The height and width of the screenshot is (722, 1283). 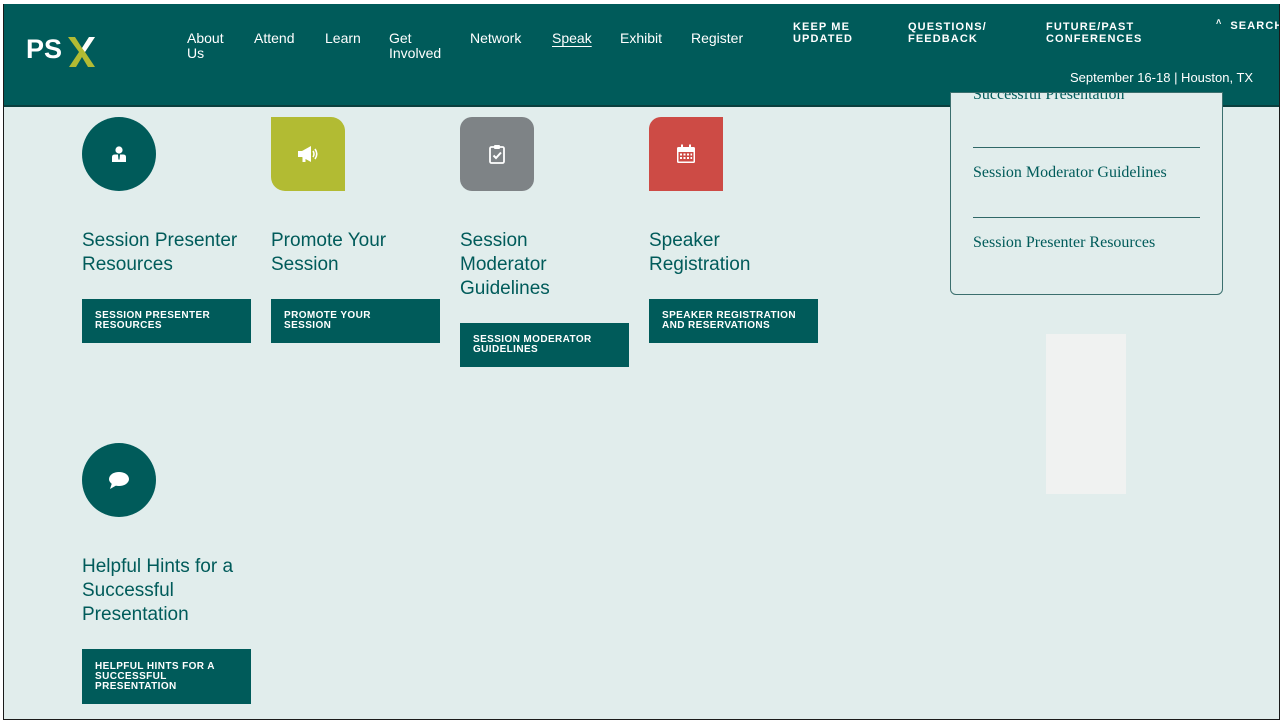 I want to click on presenter-tile, so click(x=119, y=154).